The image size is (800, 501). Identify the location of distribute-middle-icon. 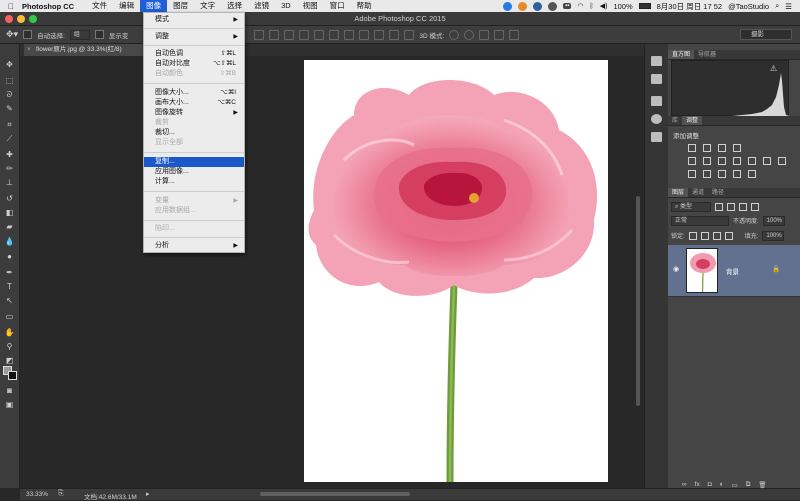
(364, 34).